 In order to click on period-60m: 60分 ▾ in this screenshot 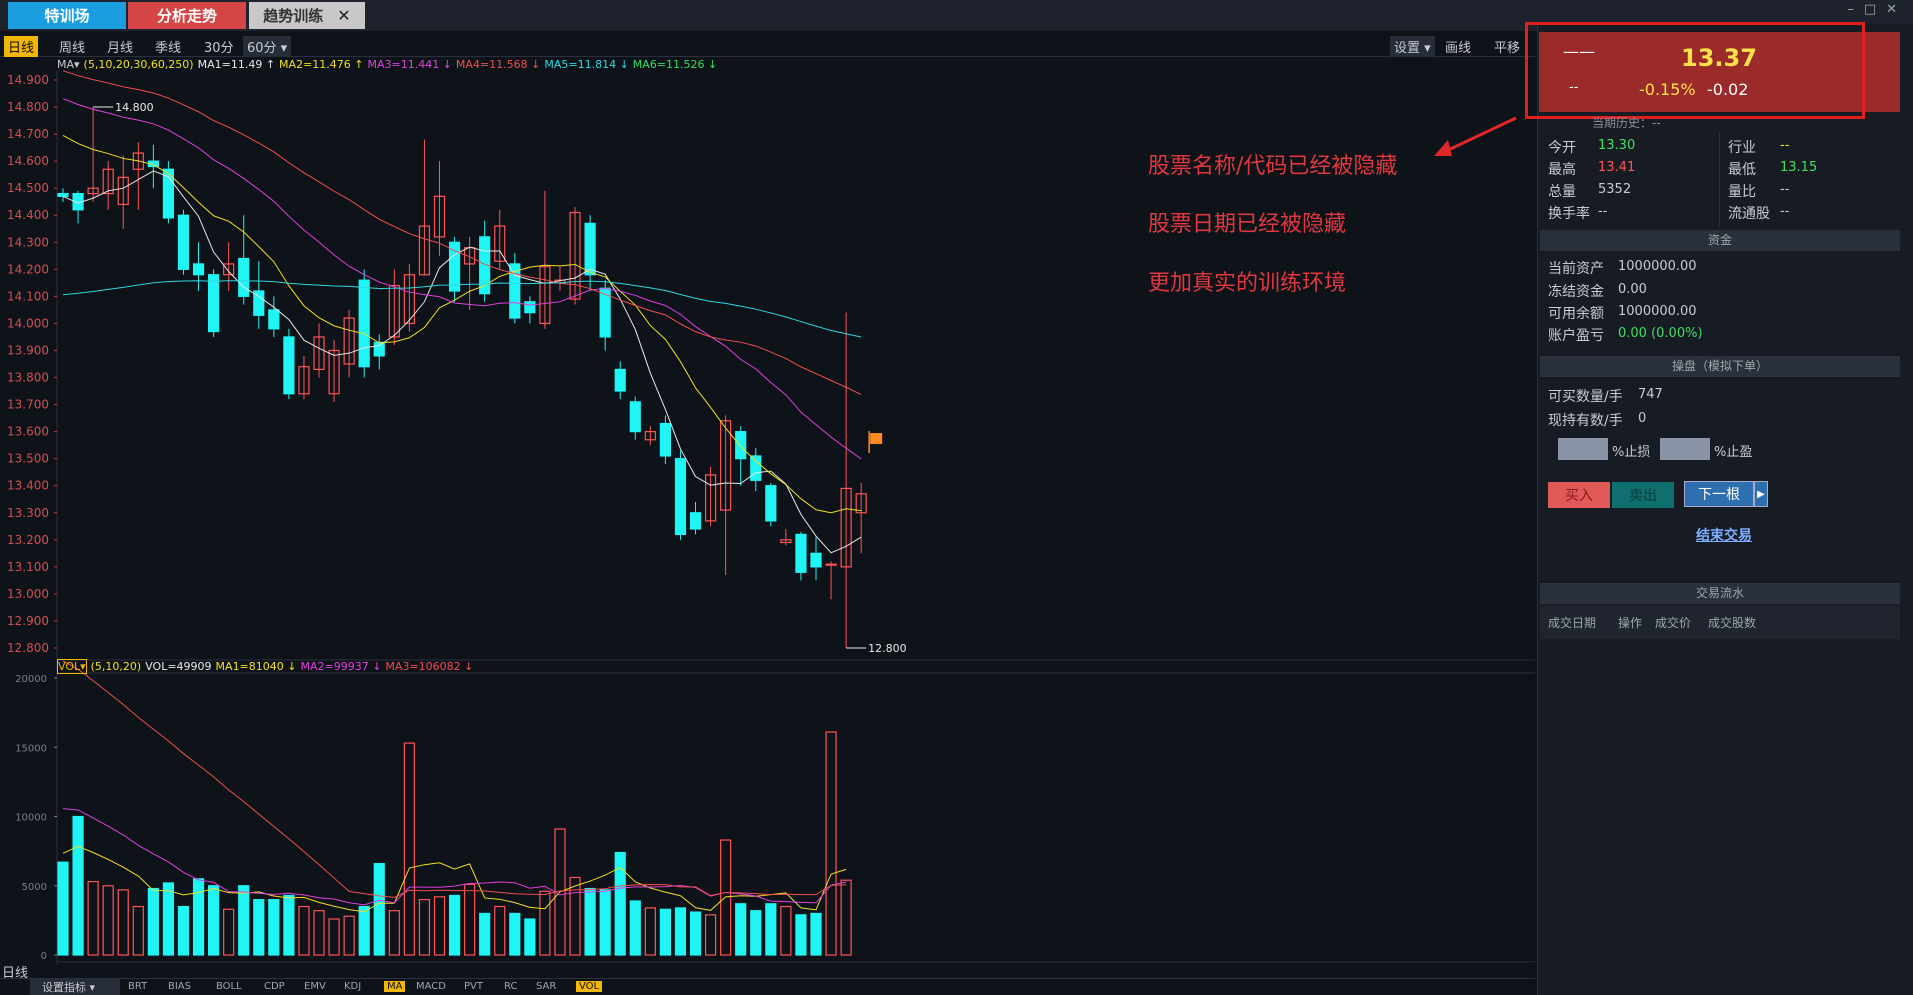, I will do `click(267, 46)`.